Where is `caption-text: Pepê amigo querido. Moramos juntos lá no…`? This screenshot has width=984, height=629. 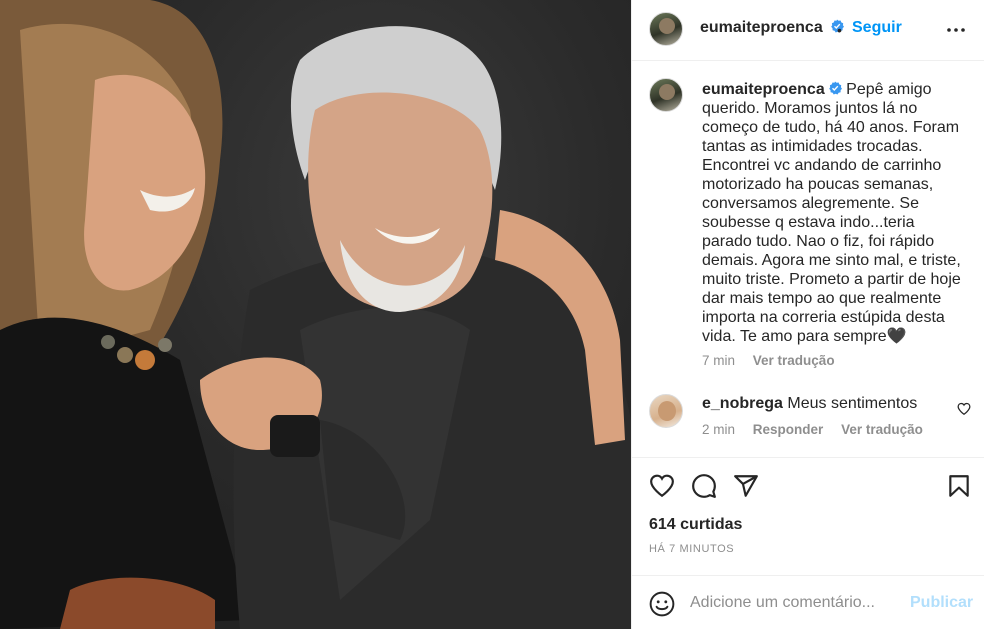
caption-text: Pepê amigo querido. Moramos juntos lá no… is located at coordinates (831, 213).